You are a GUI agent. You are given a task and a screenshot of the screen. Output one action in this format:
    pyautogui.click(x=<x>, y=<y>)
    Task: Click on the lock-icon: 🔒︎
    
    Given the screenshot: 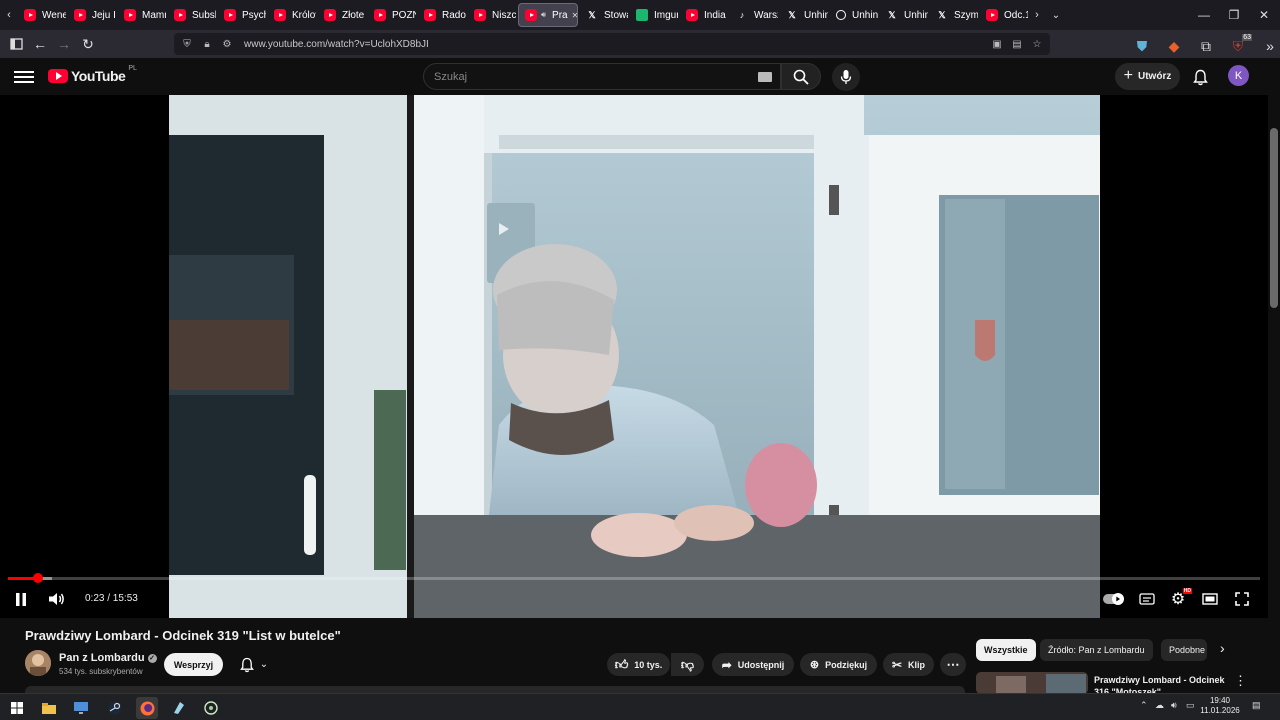 What is the action you would take?
    pyautogui.click(x=207, y=44)
    